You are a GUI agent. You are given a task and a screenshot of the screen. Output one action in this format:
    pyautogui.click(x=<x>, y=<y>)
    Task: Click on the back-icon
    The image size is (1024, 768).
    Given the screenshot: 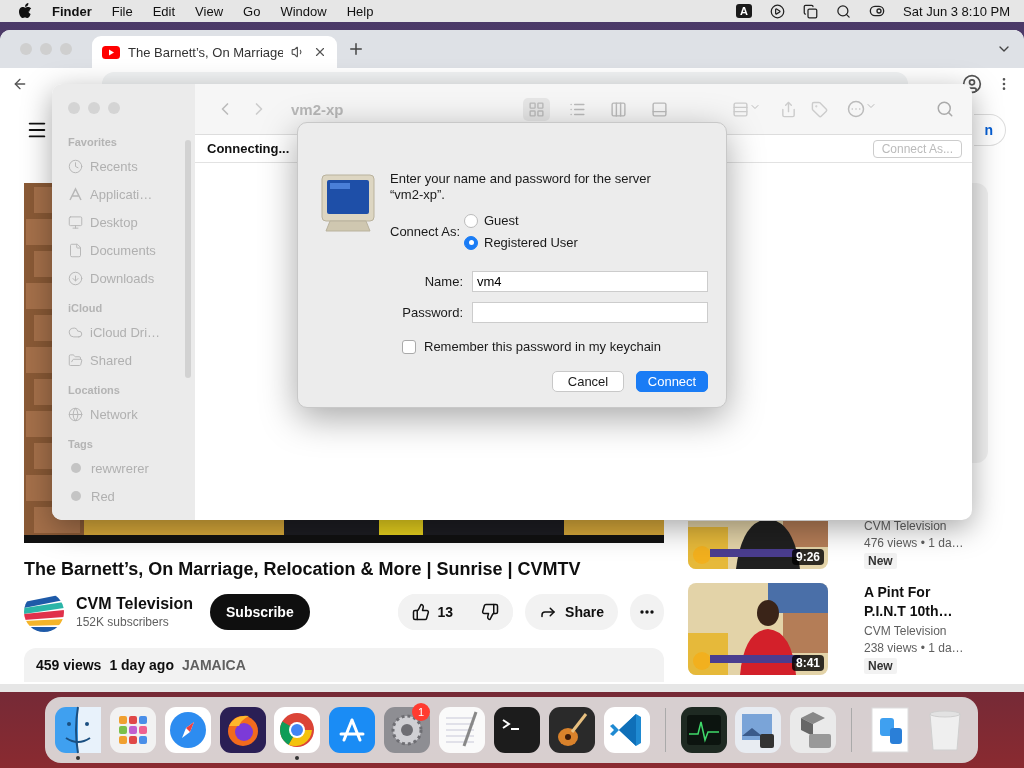 What is the action you would take?
    pyautogui.click(x=20, y=84)
    